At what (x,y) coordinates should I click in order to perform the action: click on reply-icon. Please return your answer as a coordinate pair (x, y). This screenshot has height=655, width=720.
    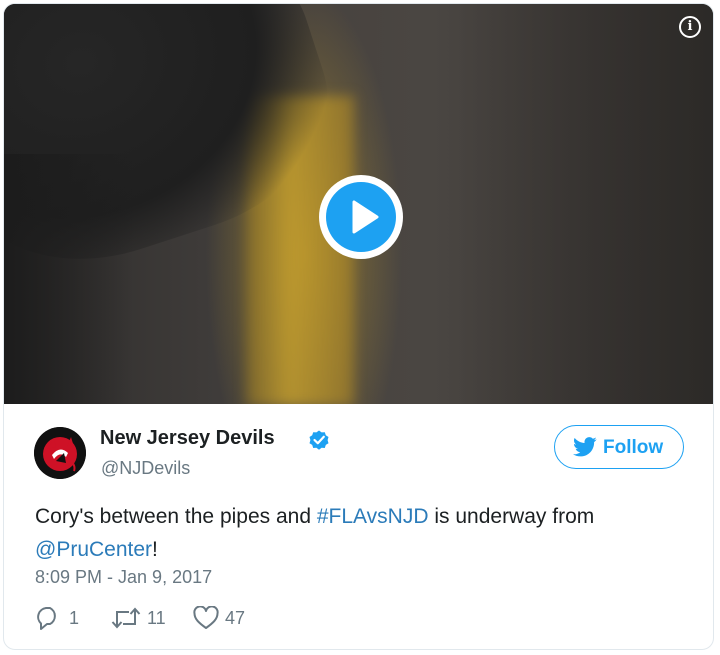
    Looking at the image, I should click on (46, 618).